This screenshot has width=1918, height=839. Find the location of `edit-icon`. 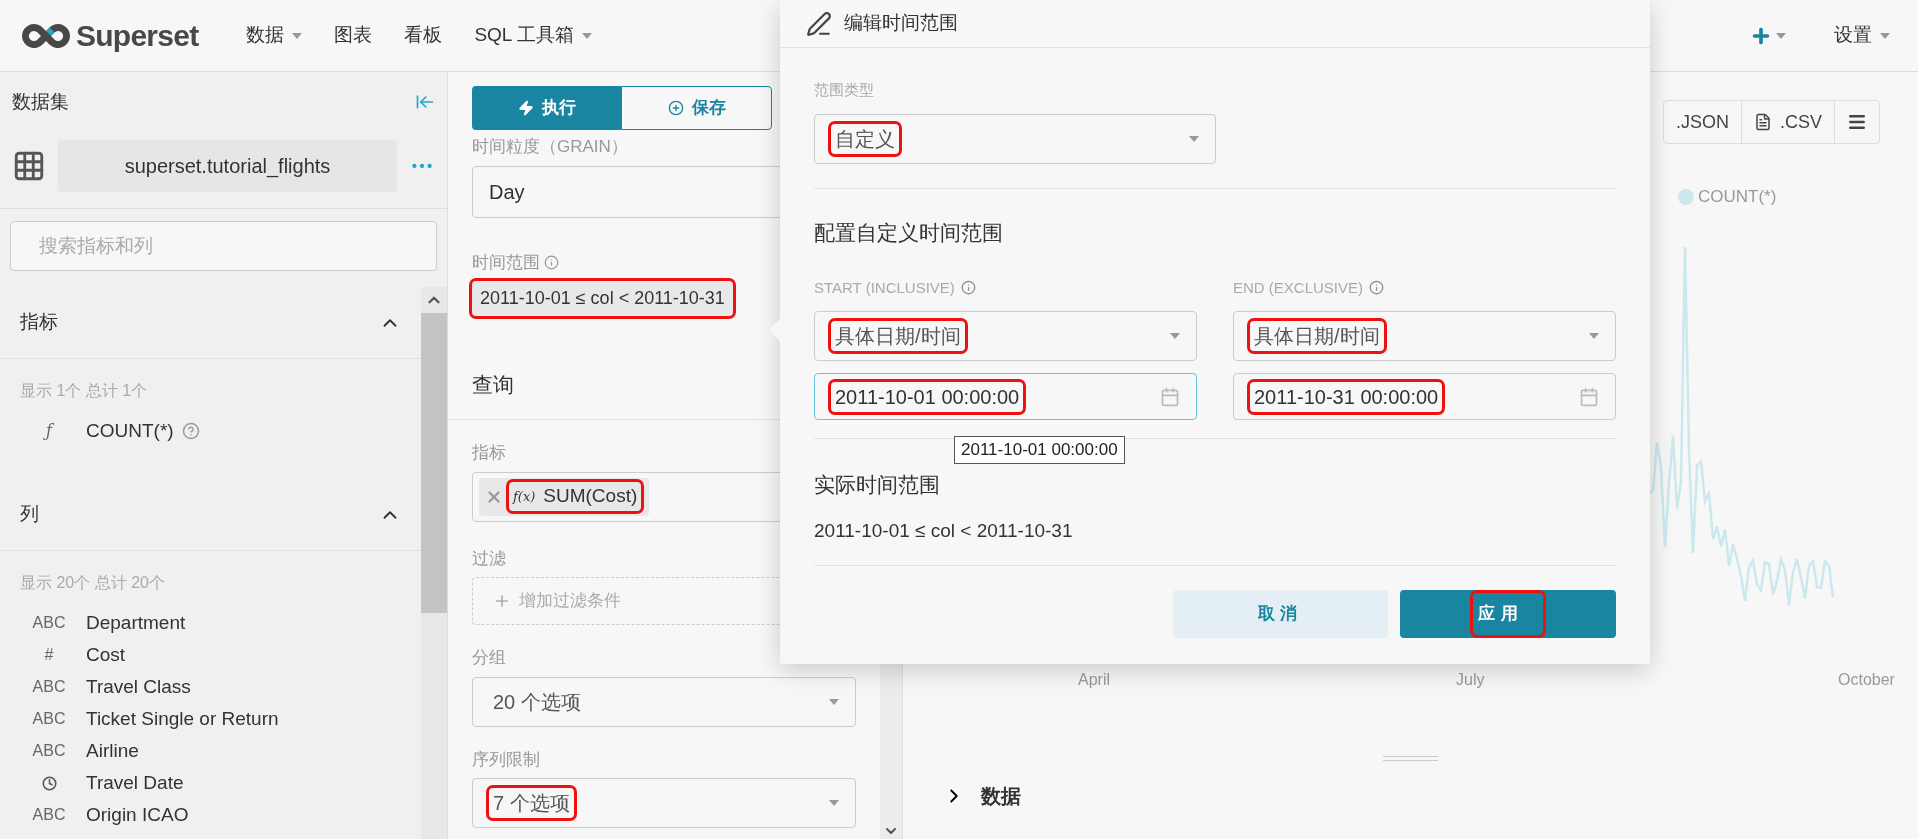

edit-icon is located at coordinates (819, 23).